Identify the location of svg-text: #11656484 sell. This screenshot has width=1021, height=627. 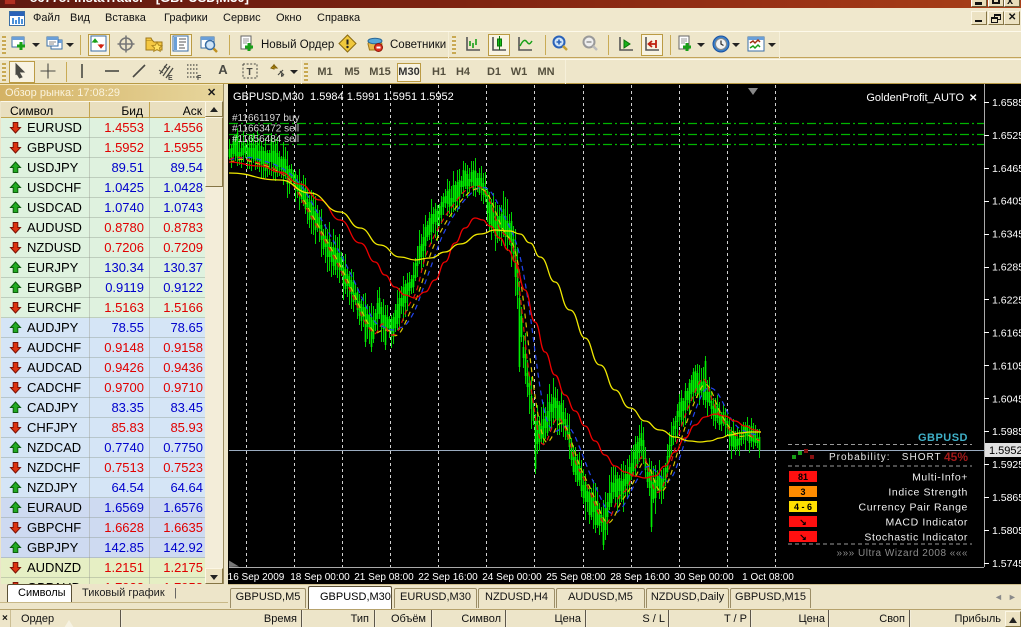
(265, 139).